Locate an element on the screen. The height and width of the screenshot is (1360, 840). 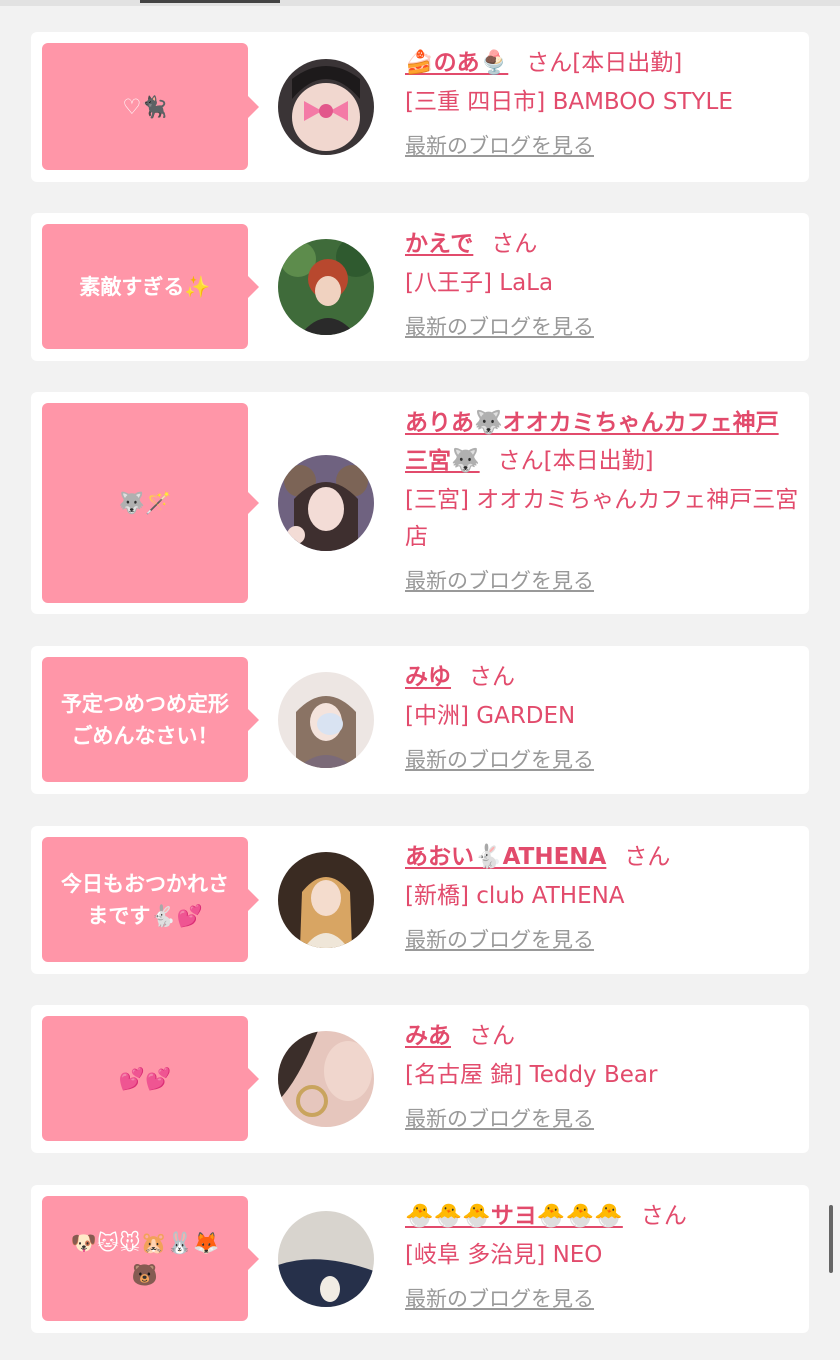
active-tab-indicator is located at coordinates (210, 1).